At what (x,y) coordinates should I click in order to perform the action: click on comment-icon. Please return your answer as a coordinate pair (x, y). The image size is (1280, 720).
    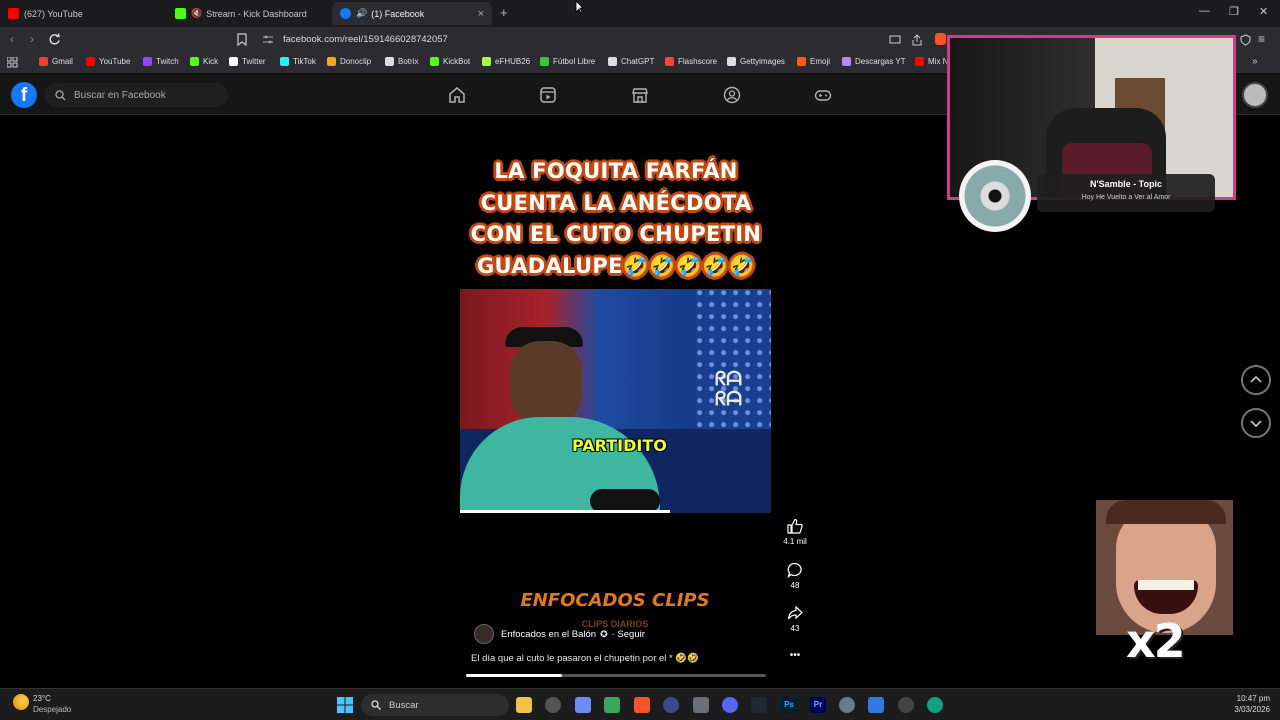
    Looking at the image, I should click on (794, 570).